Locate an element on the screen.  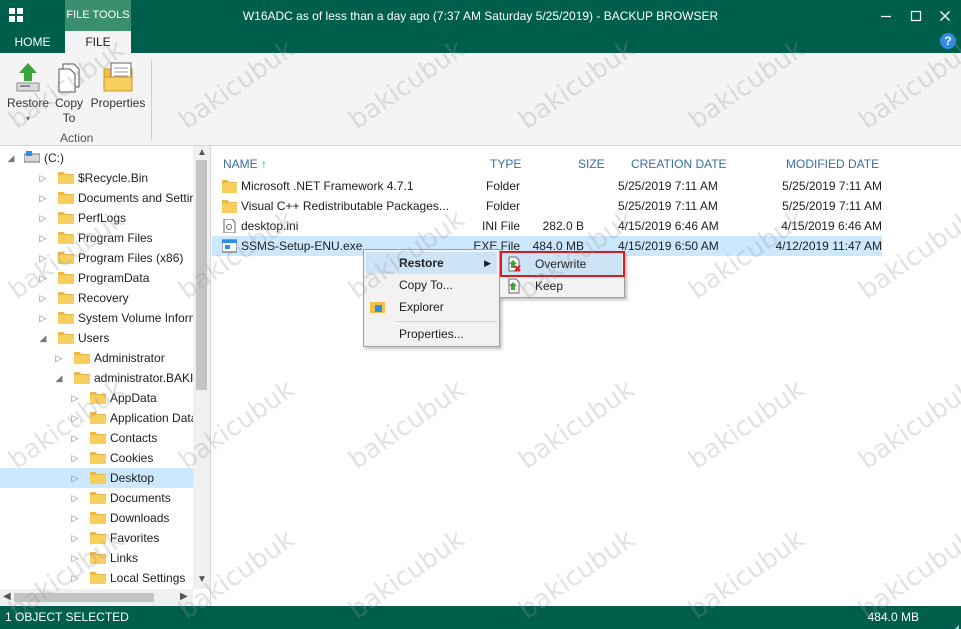
tree-item-label: Application Data is located at coordinates (154, 418).